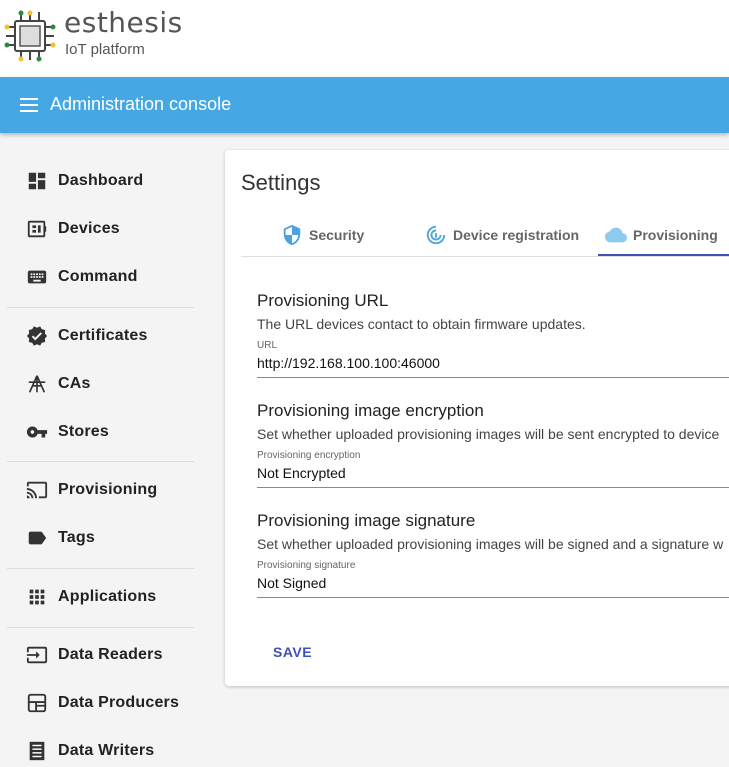  What do you see at coordinates (37, 751) in the screenshot?
I see `list-document-icon` at bounding box center [37, 751].